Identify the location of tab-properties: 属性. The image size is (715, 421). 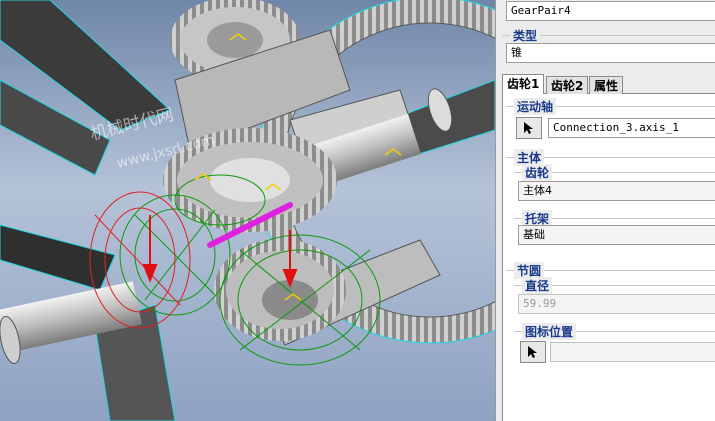
(606, 85).